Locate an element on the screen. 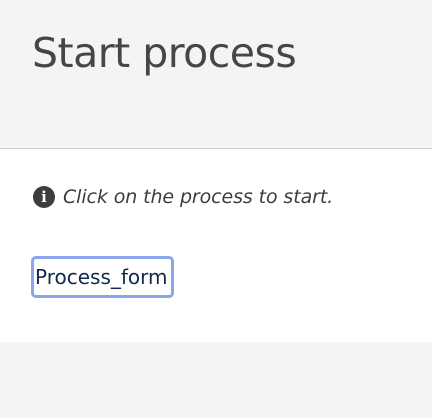 The height and width of the screenshot is (418, 432). page-title: Start process is located at coordinates (164, 53).